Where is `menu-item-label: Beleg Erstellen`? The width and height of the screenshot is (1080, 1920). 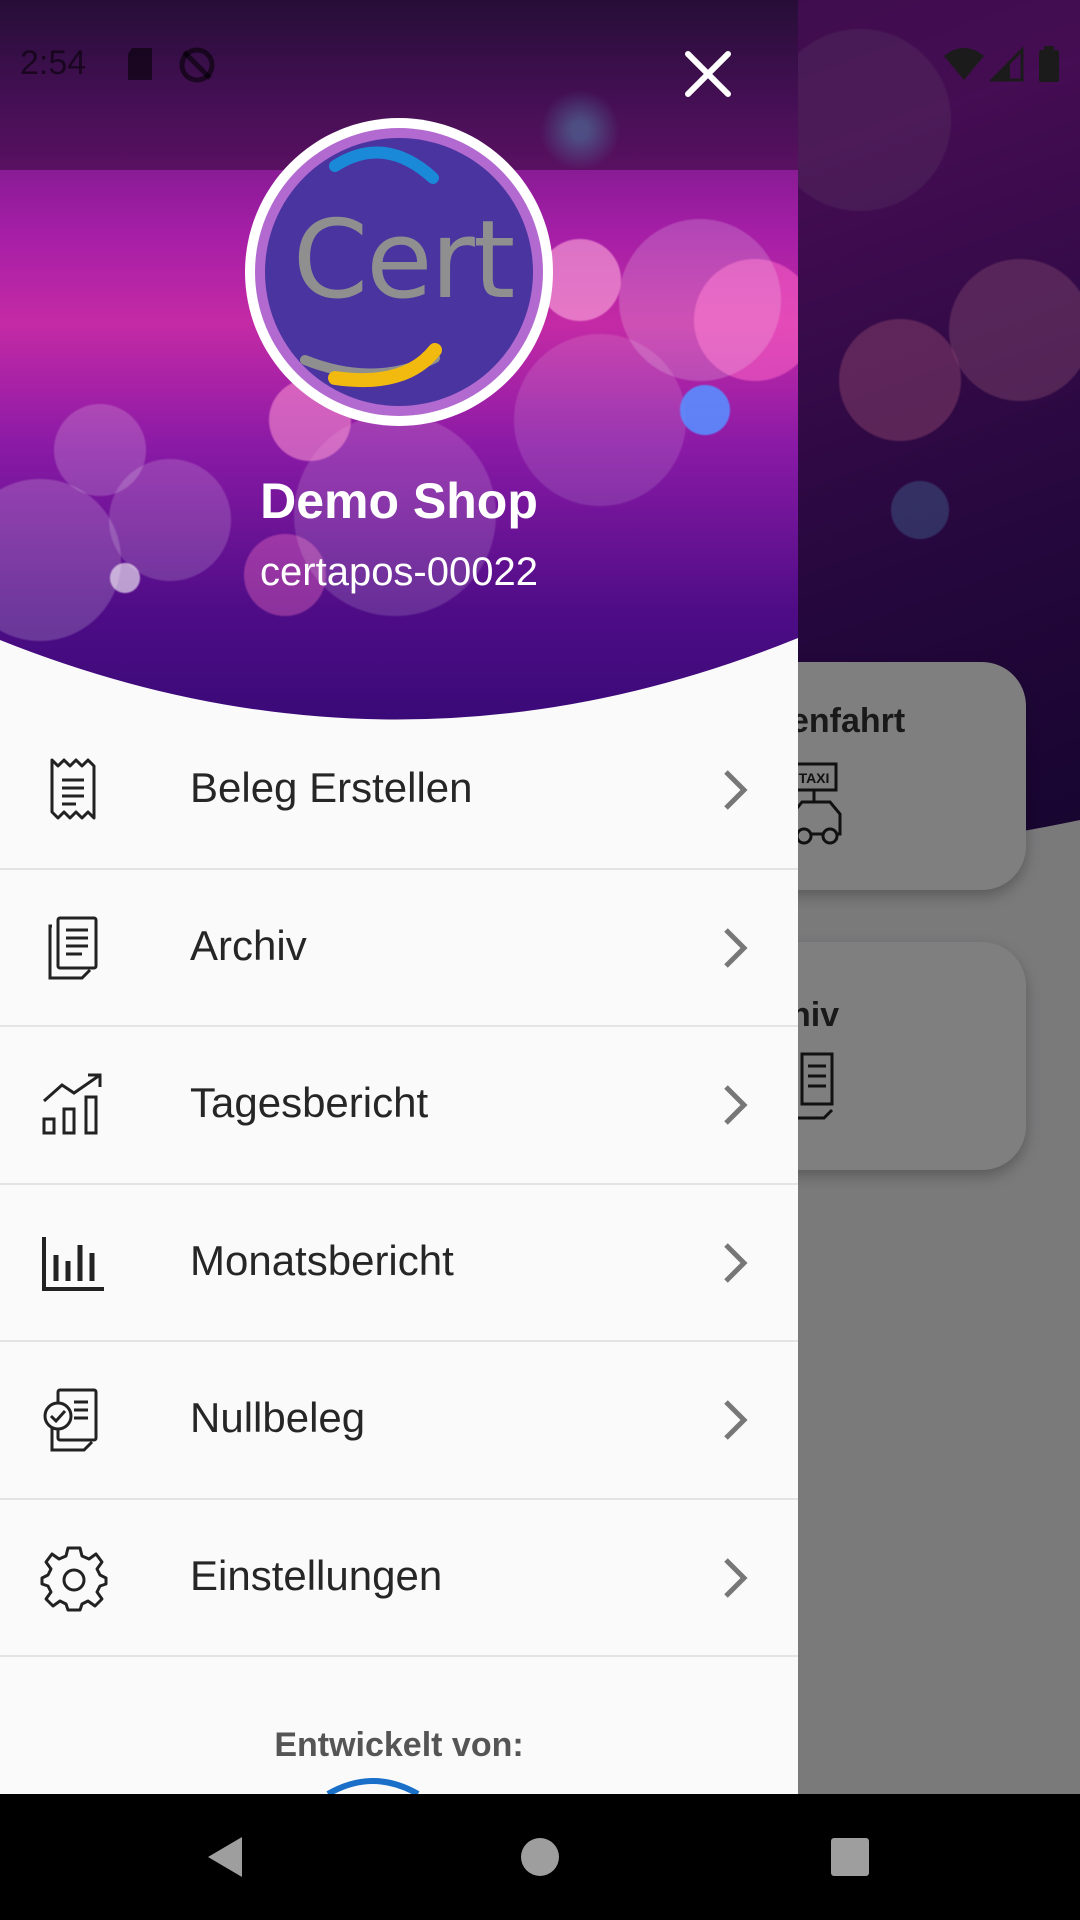 menu-item-label: Beleg Erstellen is located at coordinates (331, 787).